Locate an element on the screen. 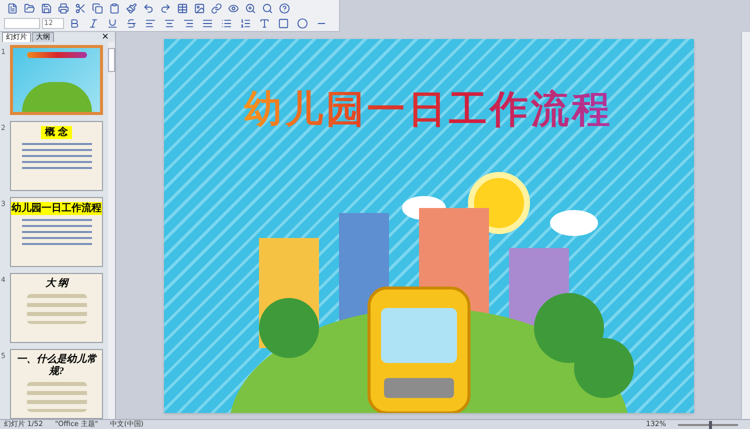 The height and width of the screenshot is (429, 750). slide-thumbnail is located at coordinates (56, 80).